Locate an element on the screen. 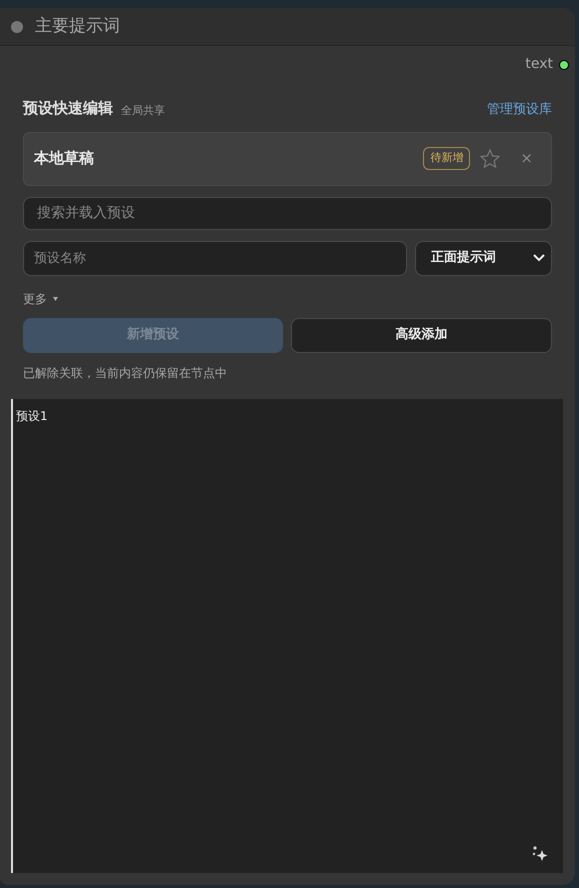 The image size is (579, 888). preset-name-field: 预设名称 is located at coordinates (215, 258).